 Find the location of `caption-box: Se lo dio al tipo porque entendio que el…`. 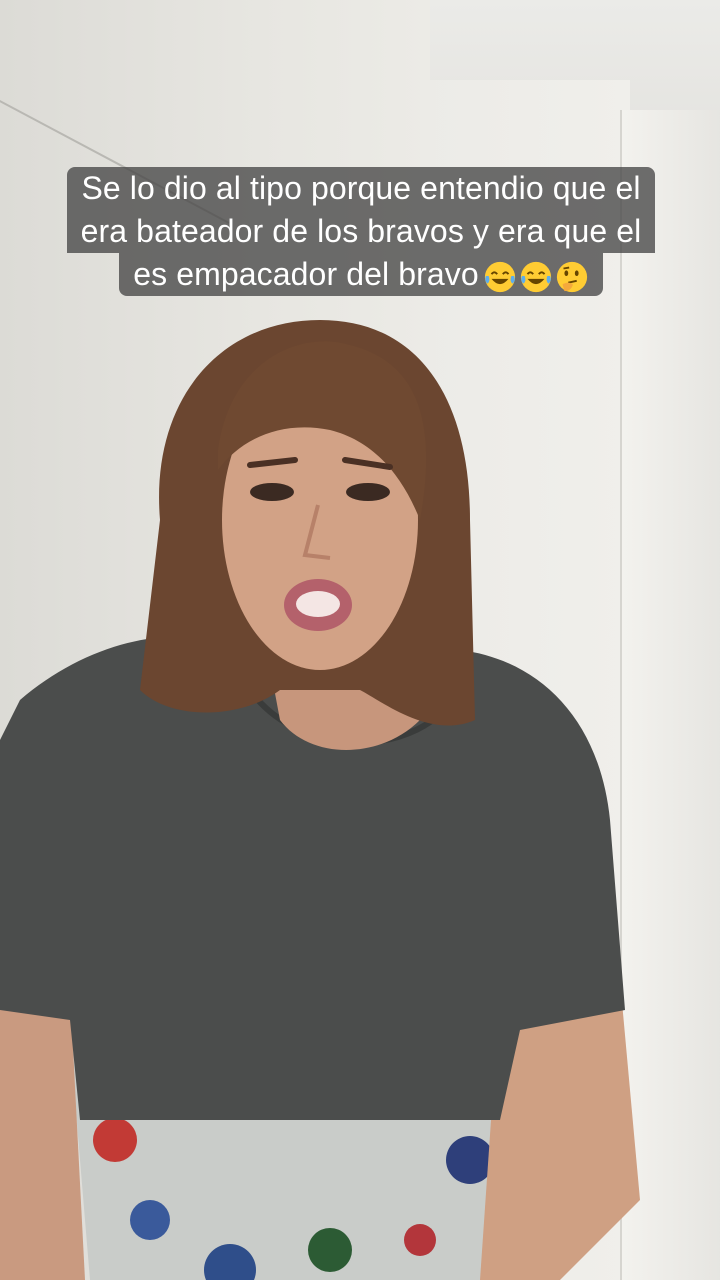

caption-box: Se lo dio al tipo porque entendio que el… is located at coordinates (361, 231).